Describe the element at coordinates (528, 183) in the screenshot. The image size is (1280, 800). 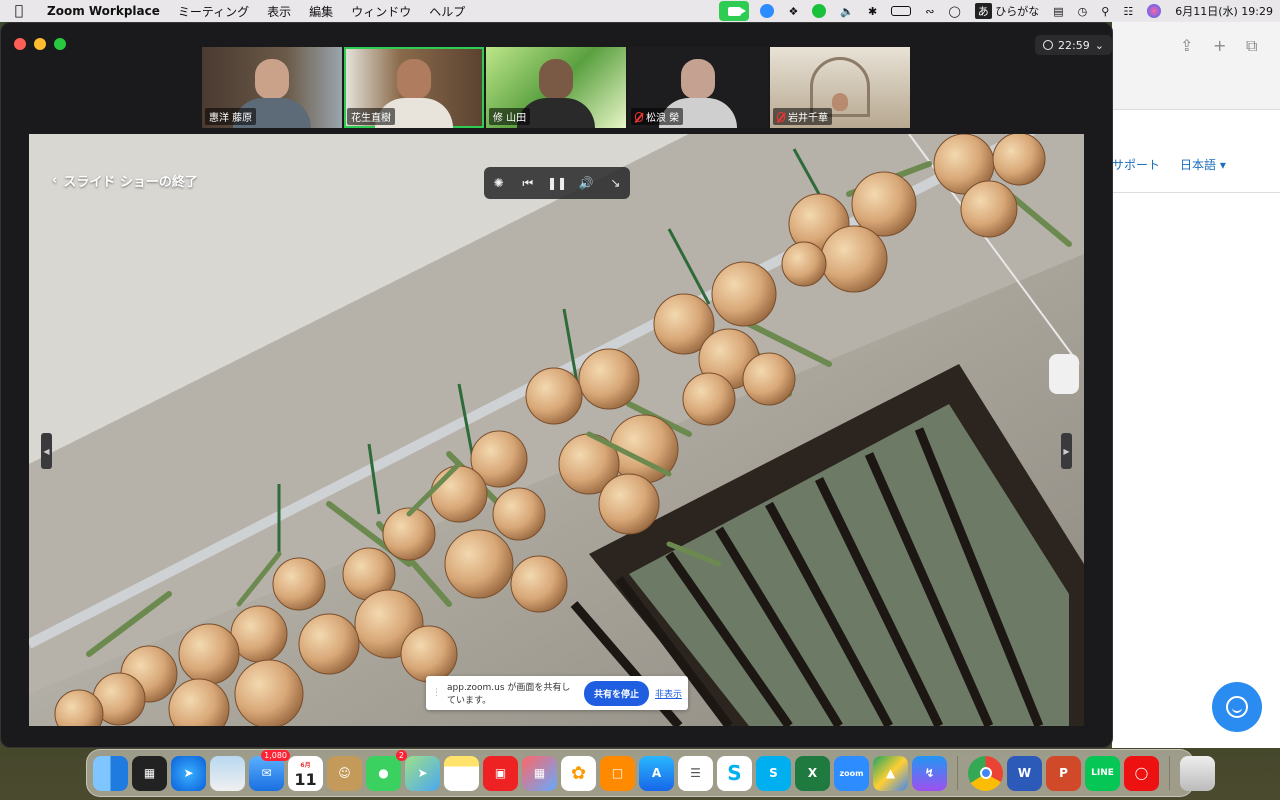
I see `previous-icon: ⏮` at that location.